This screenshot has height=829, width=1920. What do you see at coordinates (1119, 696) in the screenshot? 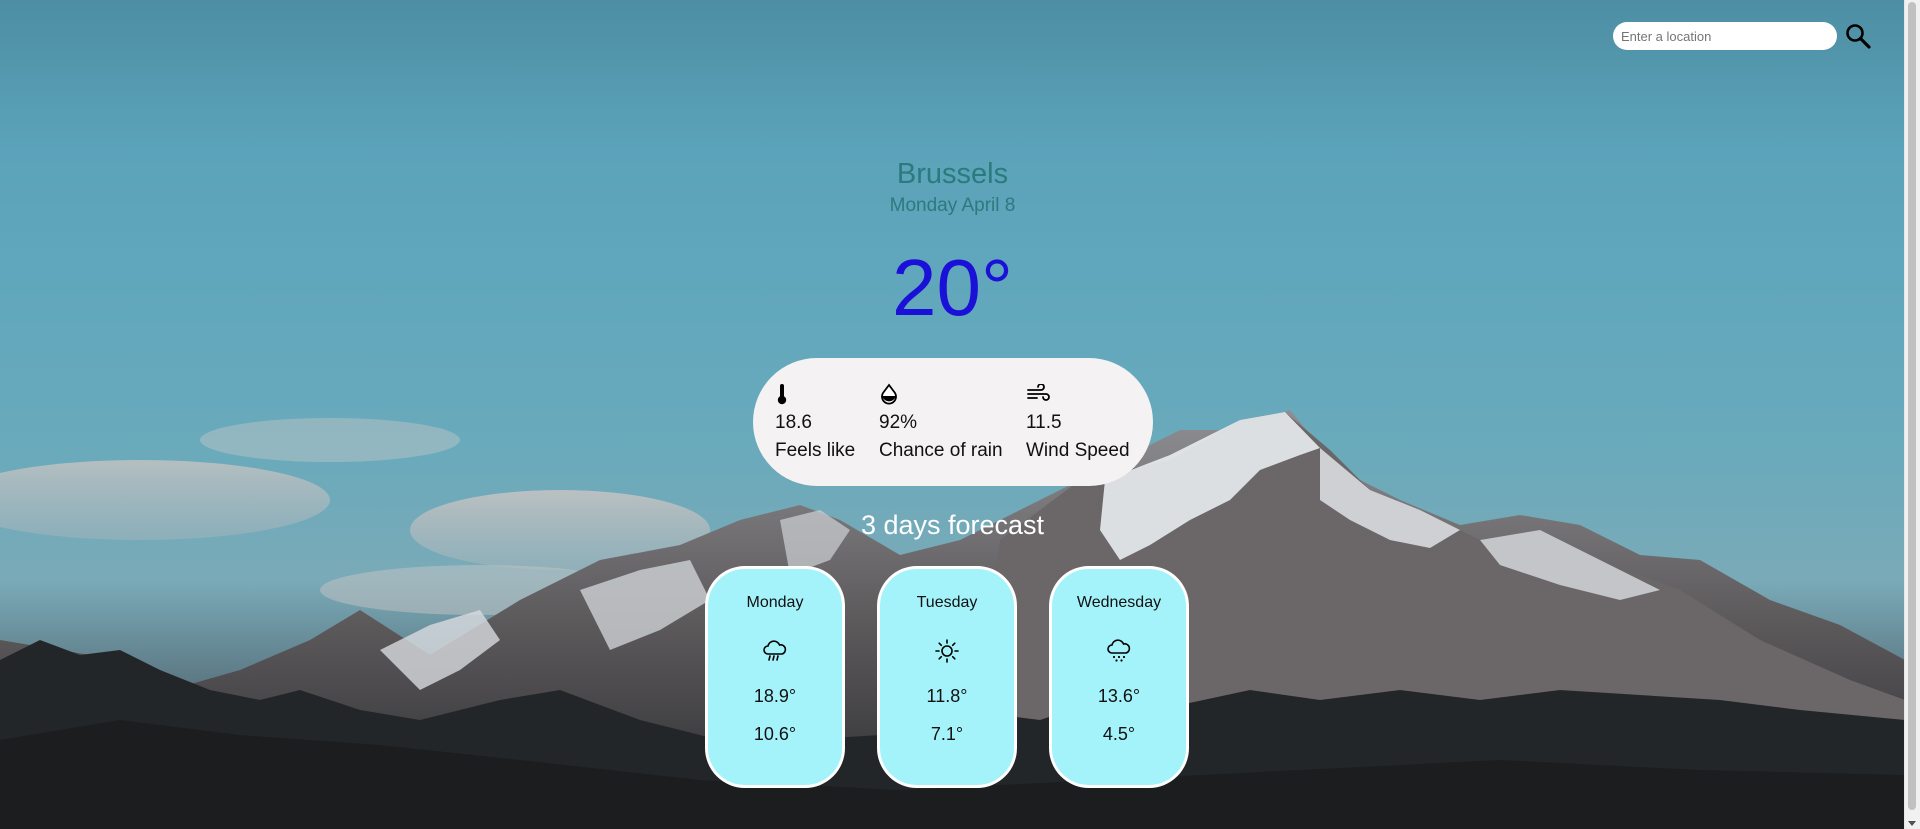
I see `forecast-high: 13.6°` at bounding box center [1119, 696].